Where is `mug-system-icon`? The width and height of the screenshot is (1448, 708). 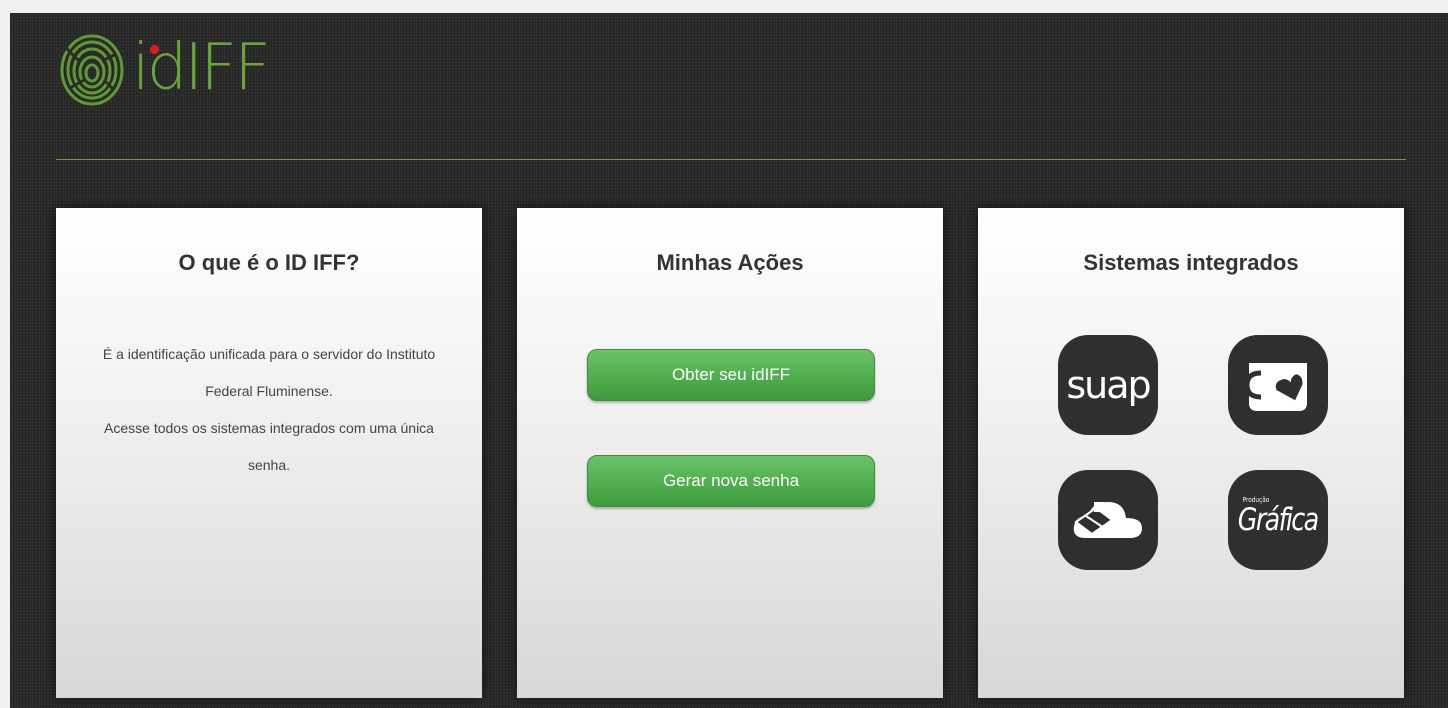 mug-system-icon is located at coordinates (1278, 385).